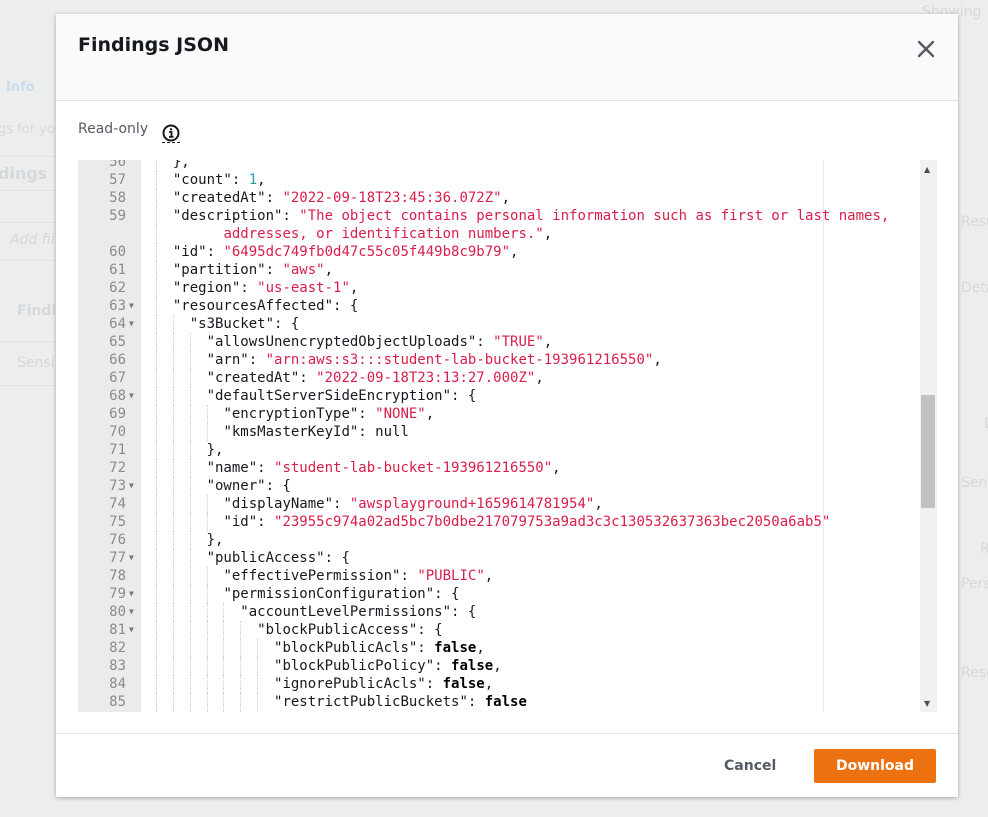 The image size is (988, 817). Describe the element at coordinates (117, 630) in the screenshot. I see `line-number: 81` at that location.